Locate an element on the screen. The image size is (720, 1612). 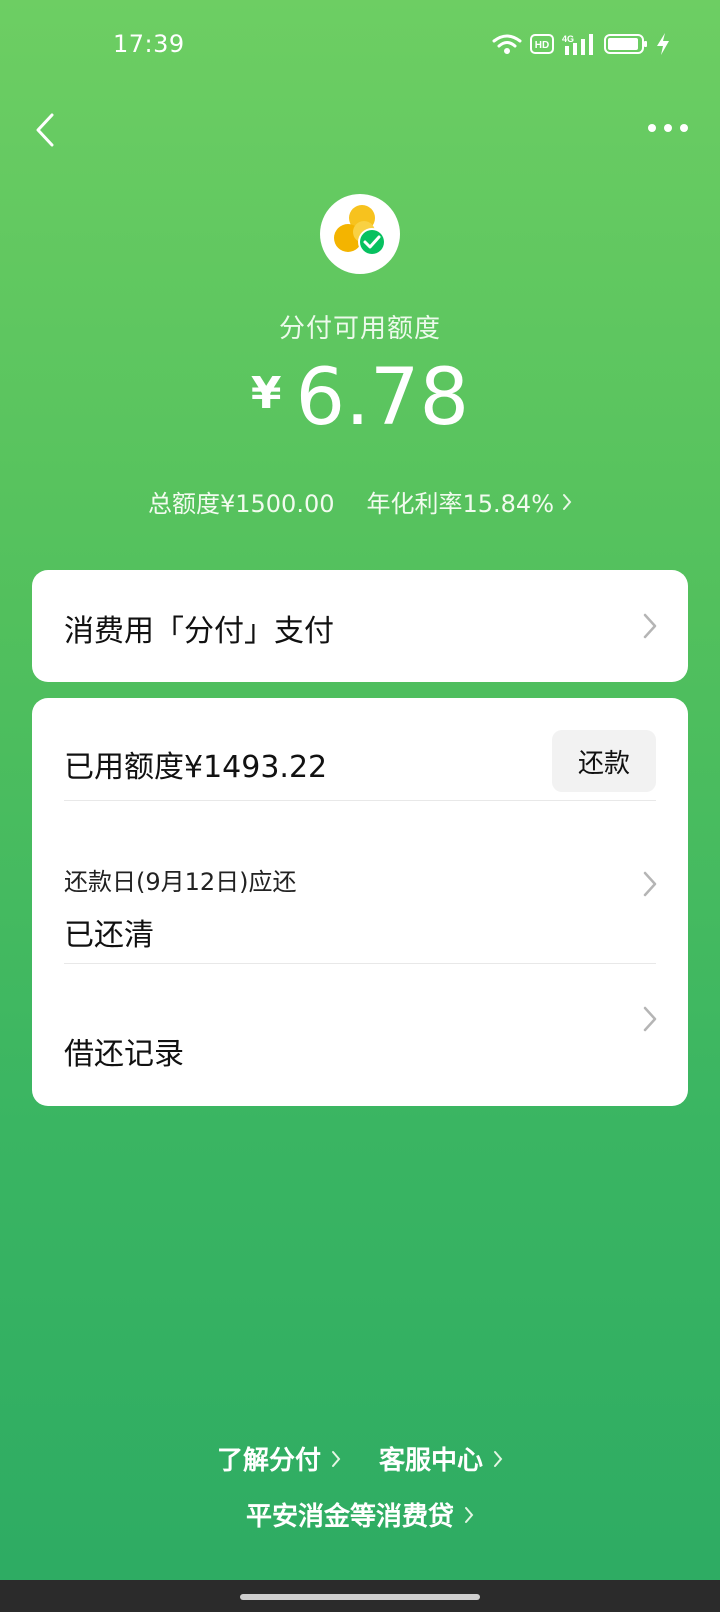
due-date-title: 还款日(9月12日)应还 is located at coordinates (180, 882).